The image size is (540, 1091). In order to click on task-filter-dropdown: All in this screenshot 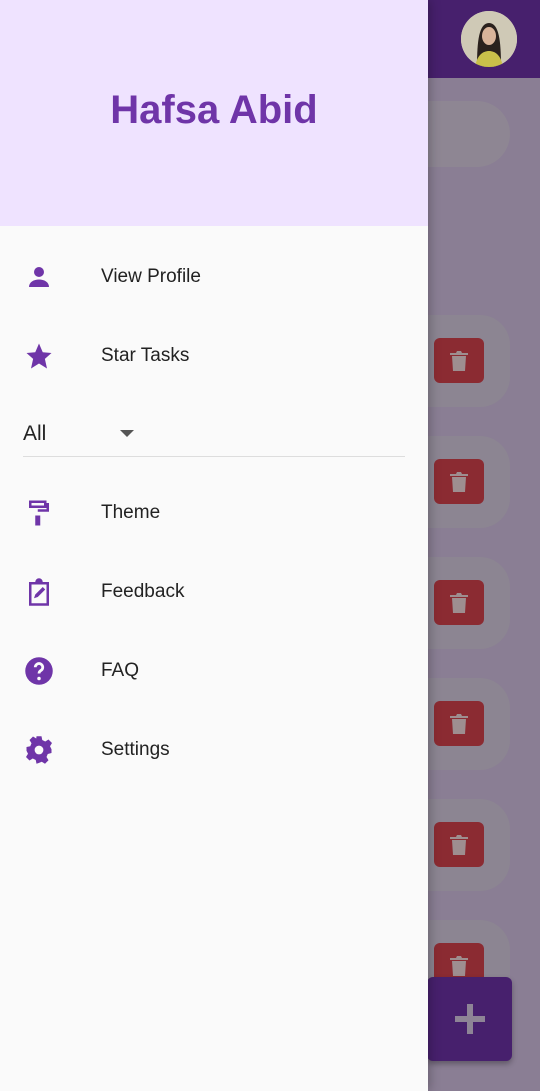, I will do `click(214, 435)`.